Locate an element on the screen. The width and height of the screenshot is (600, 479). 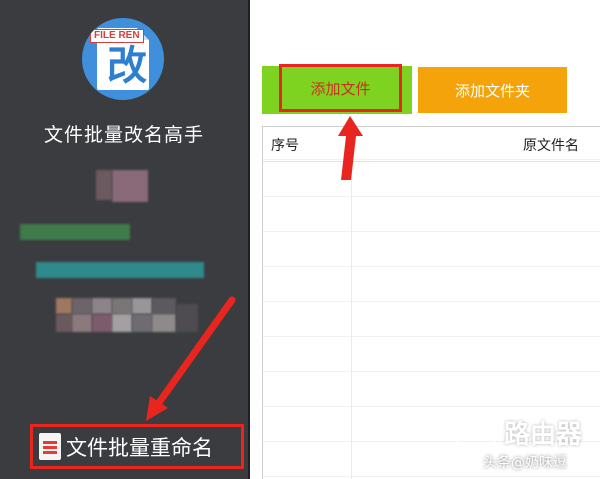
router-icon: ••• is located at coordinates (476, 432).